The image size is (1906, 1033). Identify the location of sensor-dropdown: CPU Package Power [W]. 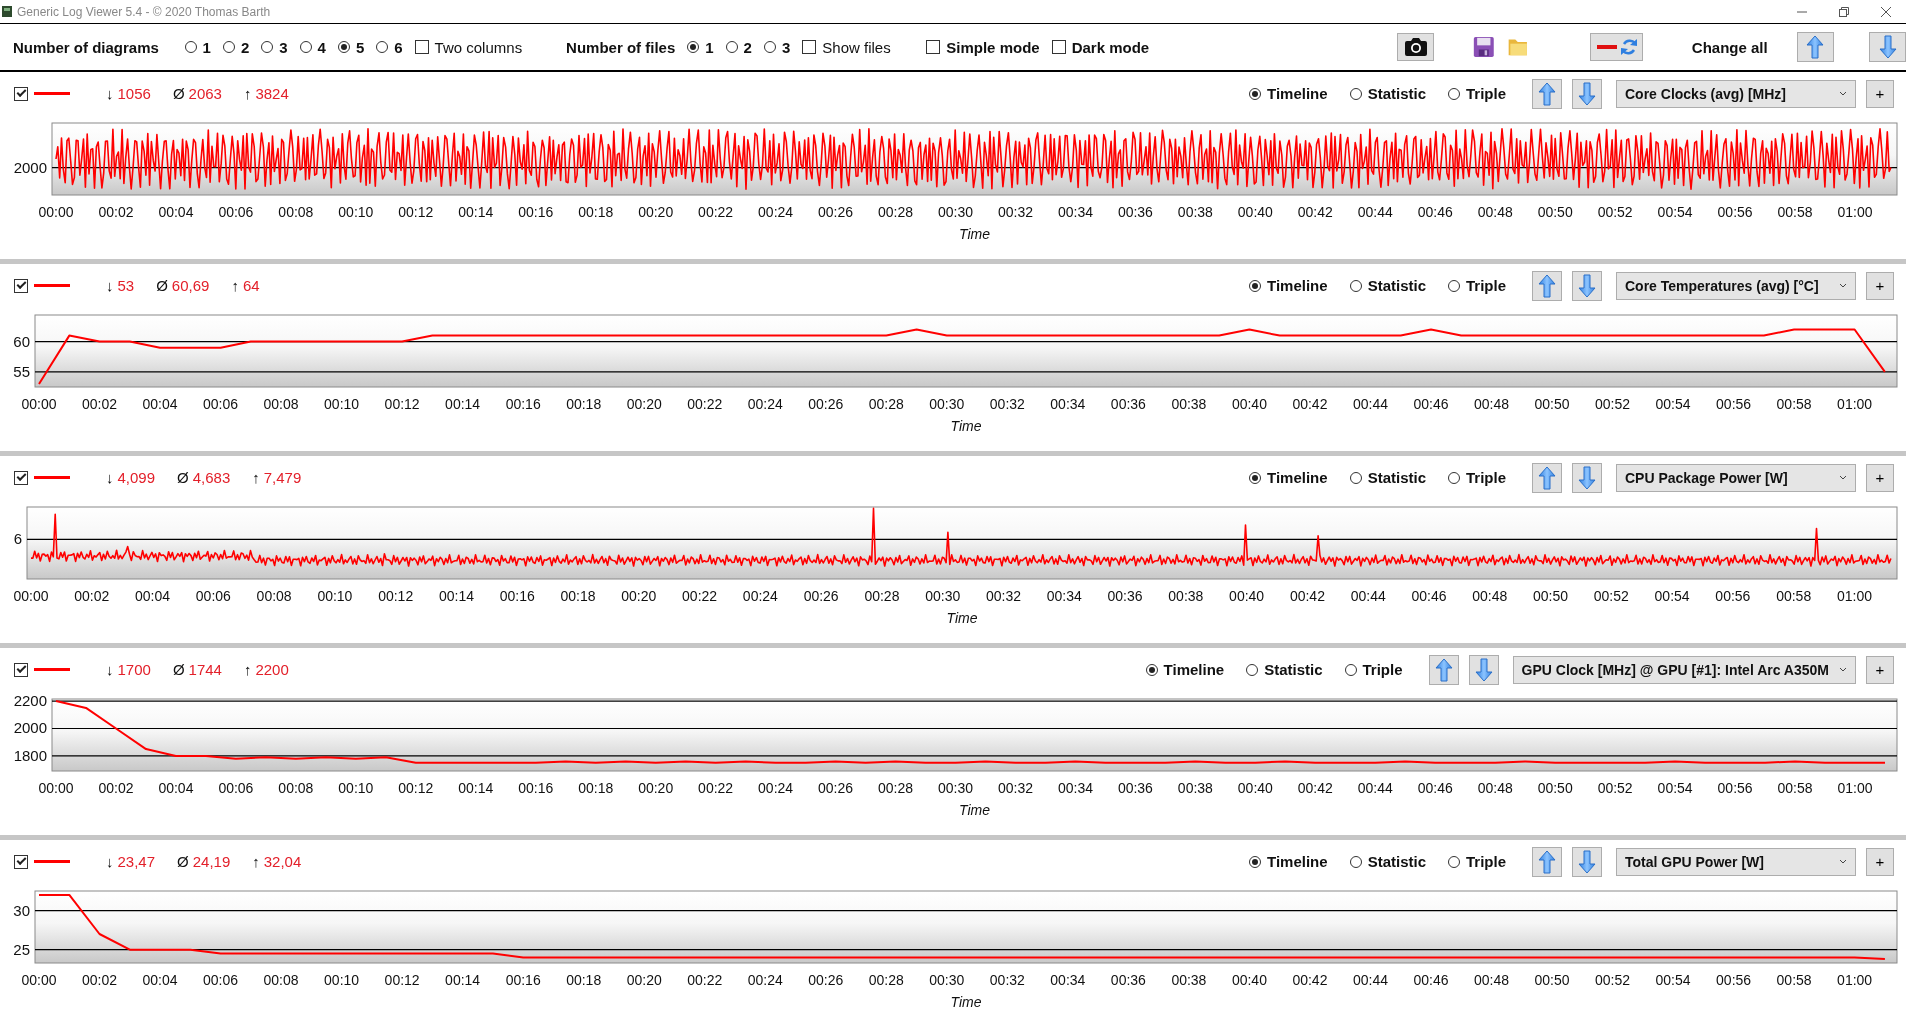
(1736, 477).